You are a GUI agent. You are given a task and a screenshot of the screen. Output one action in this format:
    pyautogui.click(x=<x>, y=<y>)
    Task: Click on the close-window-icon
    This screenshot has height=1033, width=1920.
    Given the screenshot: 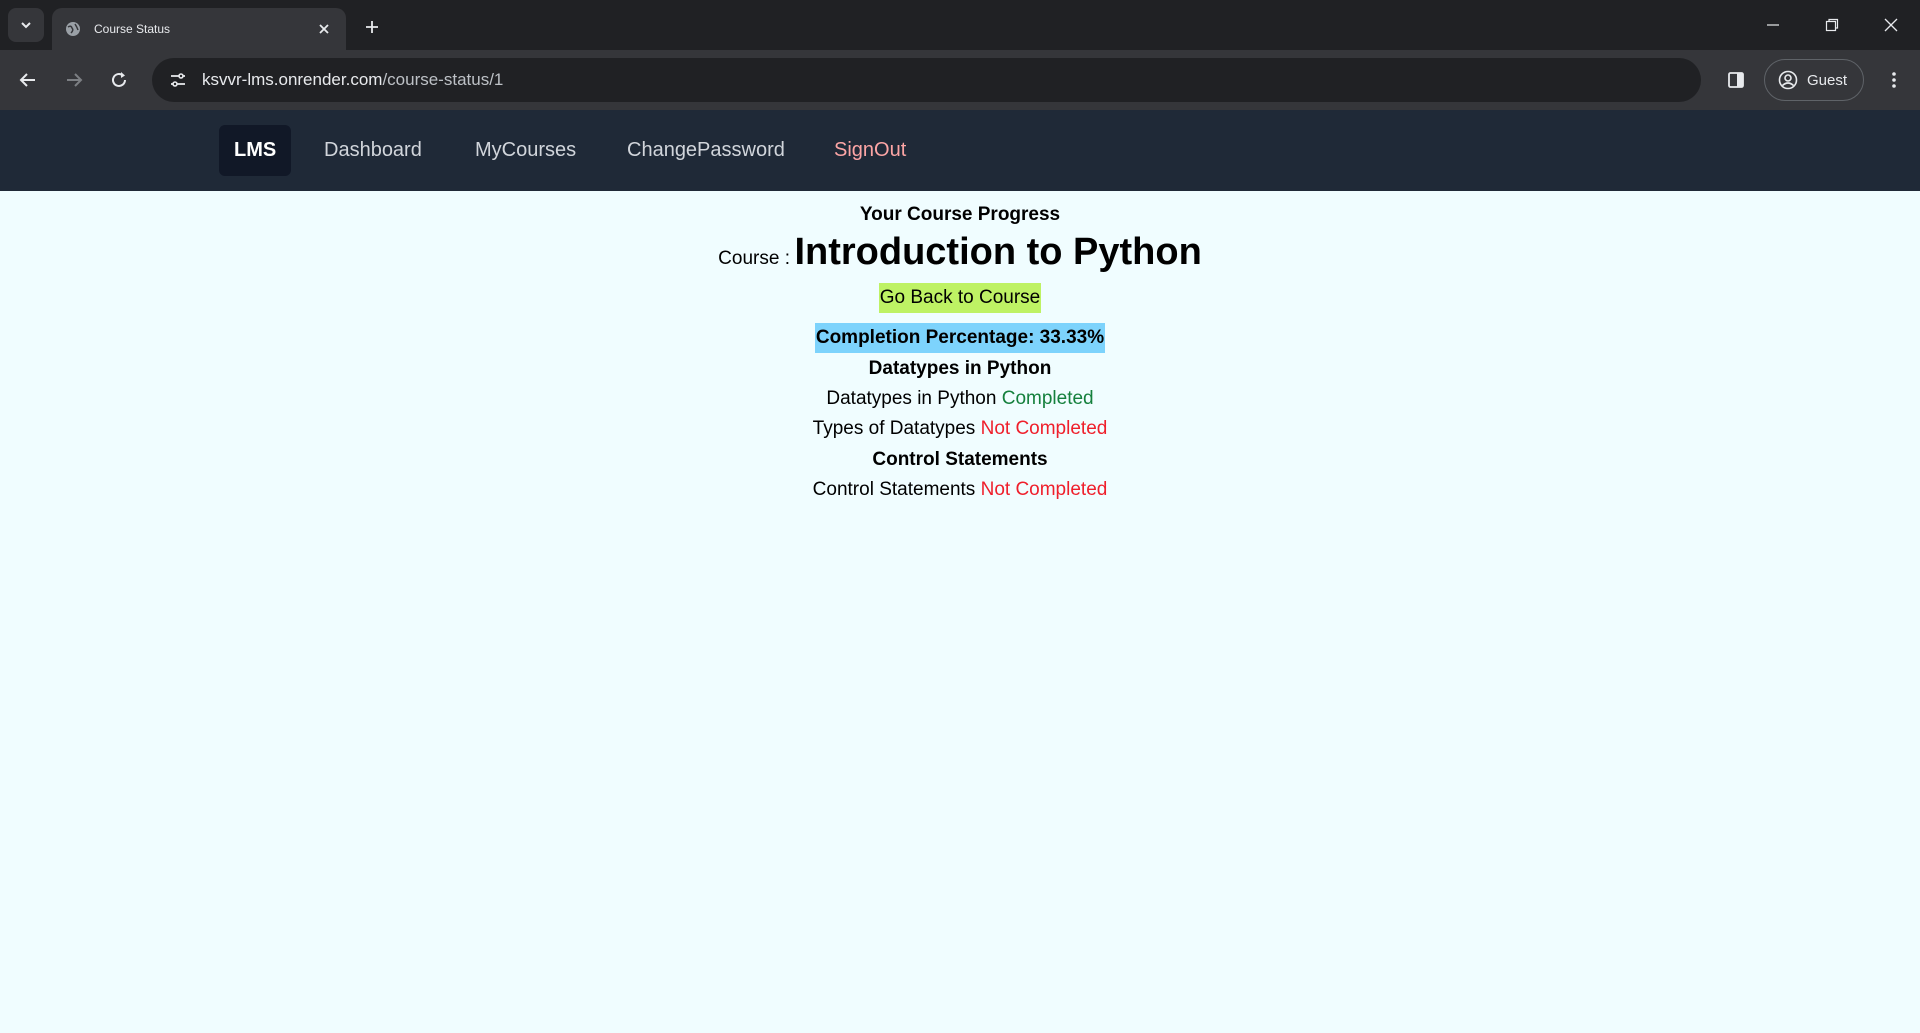 What is the action you would take?
    pyautogui.click(x=1891, y=25)
    